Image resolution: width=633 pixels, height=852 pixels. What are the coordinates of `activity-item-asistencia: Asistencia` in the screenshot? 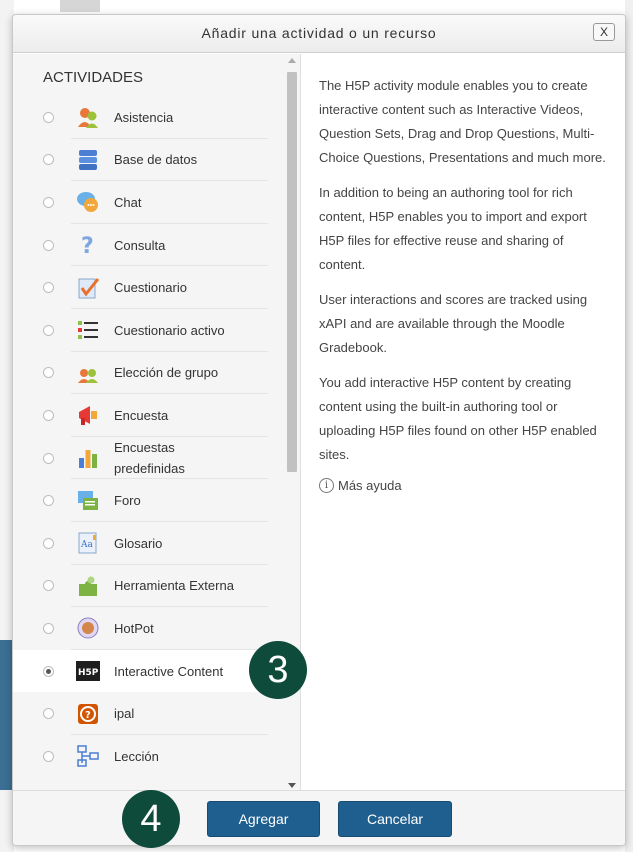 It's located at (148, 117).